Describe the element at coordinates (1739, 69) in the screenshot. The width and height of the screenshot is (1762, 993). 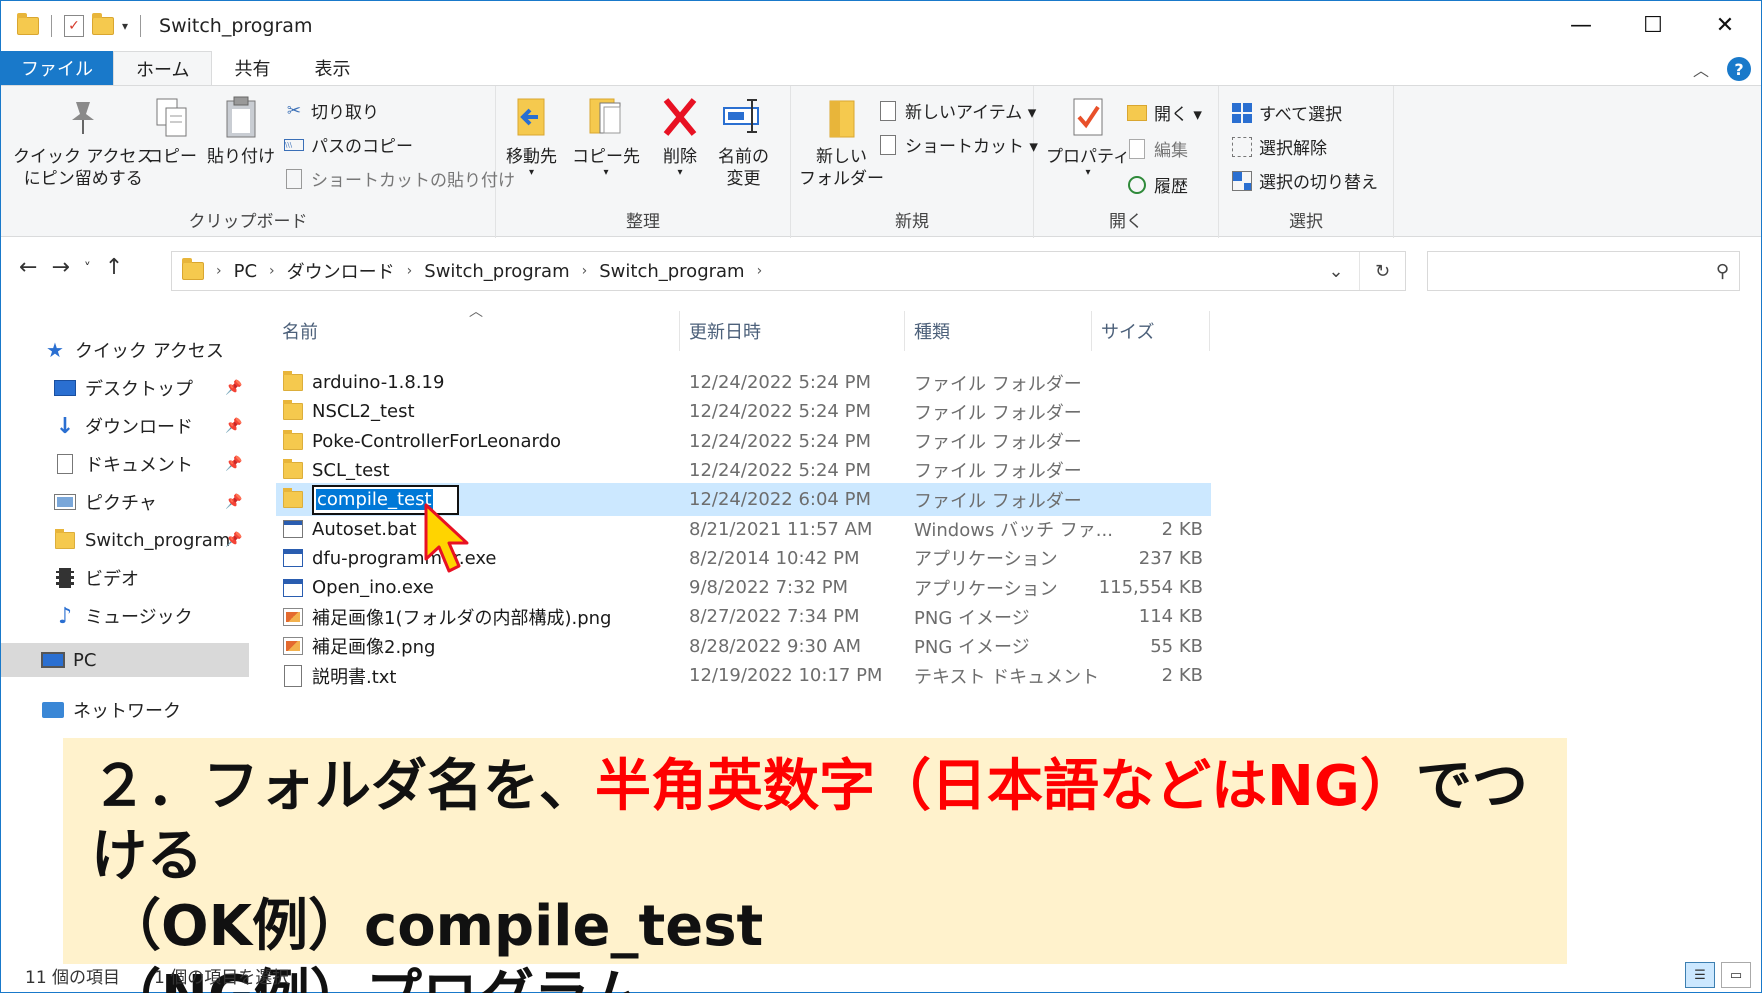
I see `help-icon: ?` at that location.